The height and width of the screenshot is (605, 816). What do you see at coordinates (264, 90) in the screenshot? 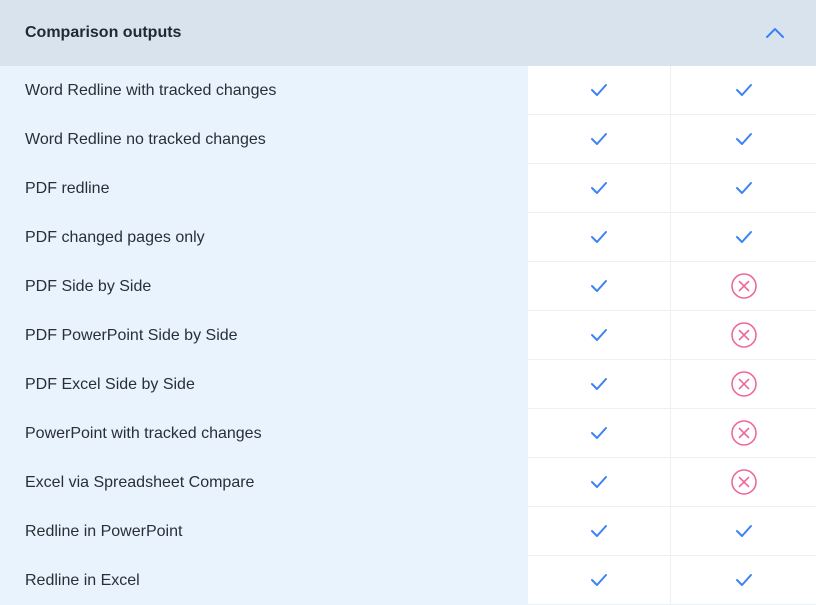
I see `row-label: Word Redline with tracked changes` at bounding box center [264, 90].